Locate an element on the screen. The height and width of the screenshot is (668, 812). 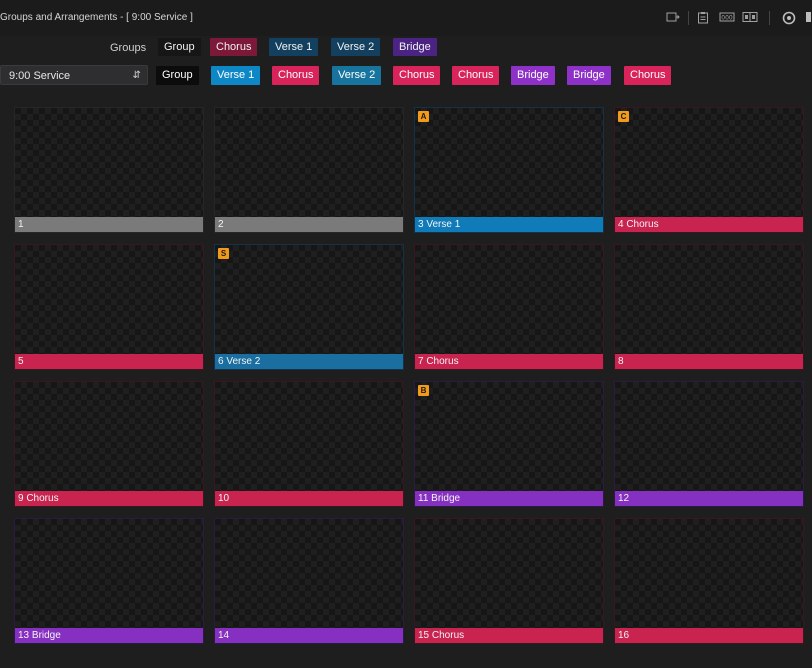
slide-thumbnail: C 4 Chorus is located at coordinates (709, 170).